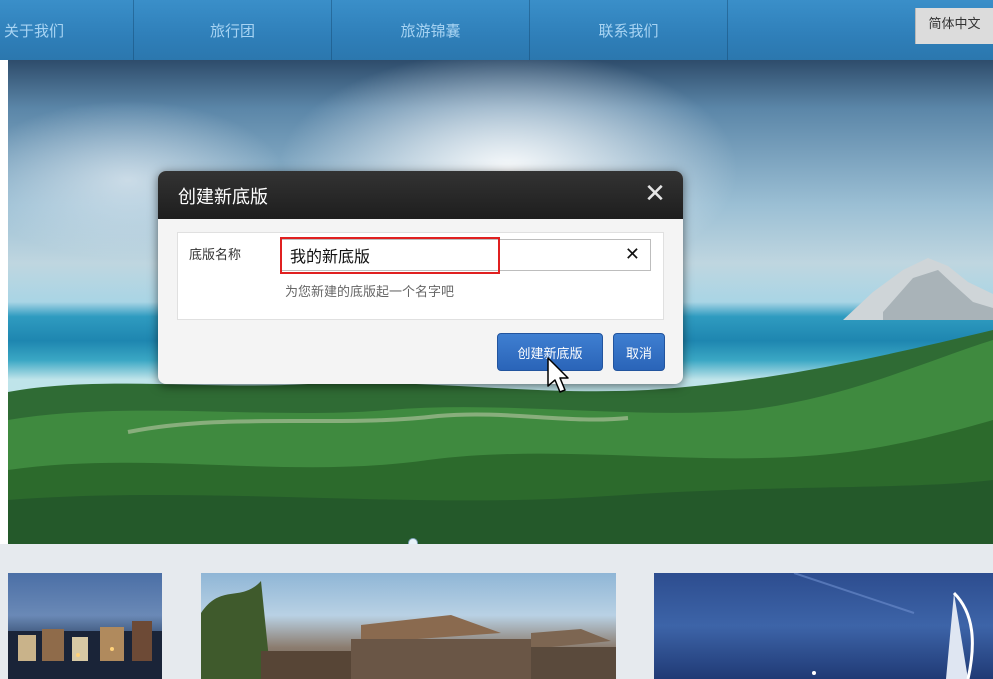  Describe the element at coordinates (85, 650) in the screenshot. I see `city-skyline-image` at that location.